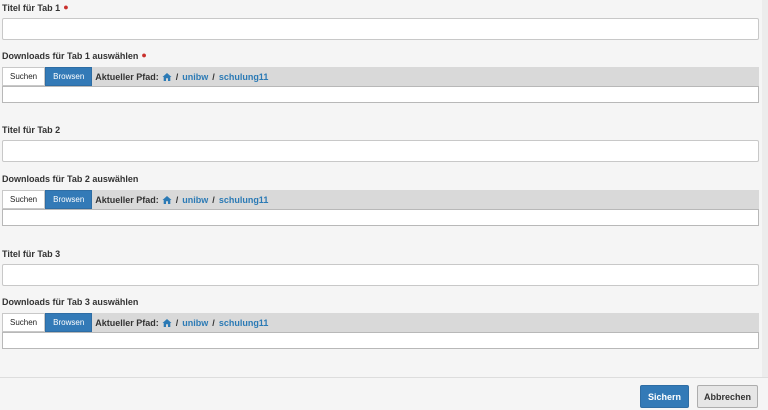 This screenshot has width=768, height=410. Describe the element at coordinates (765, 188) in the screenshot. I see `scrollbar` at that location.